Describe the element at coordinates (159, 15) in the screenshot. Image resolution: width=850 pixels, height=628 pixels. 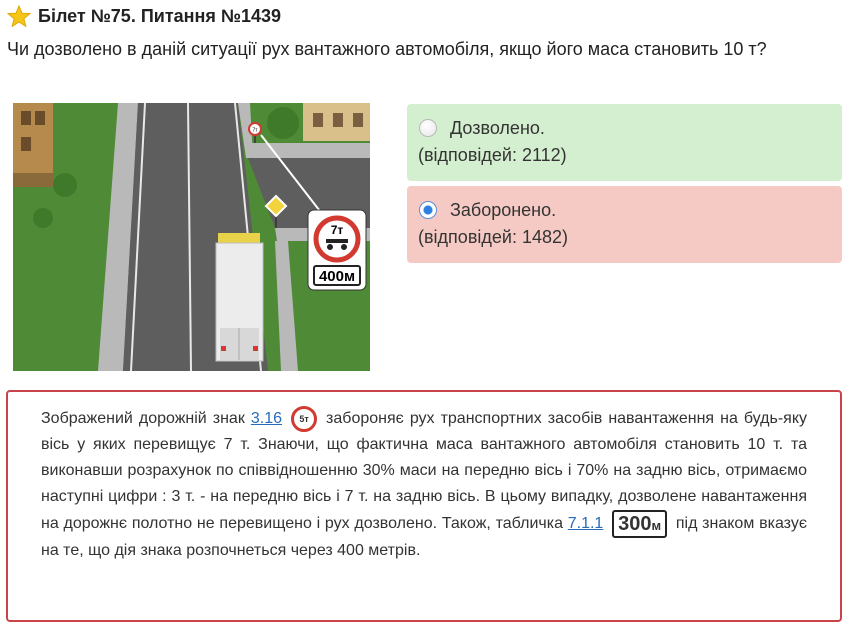
I see `ticket-title: Білет №75. Питання №1439` at that location.